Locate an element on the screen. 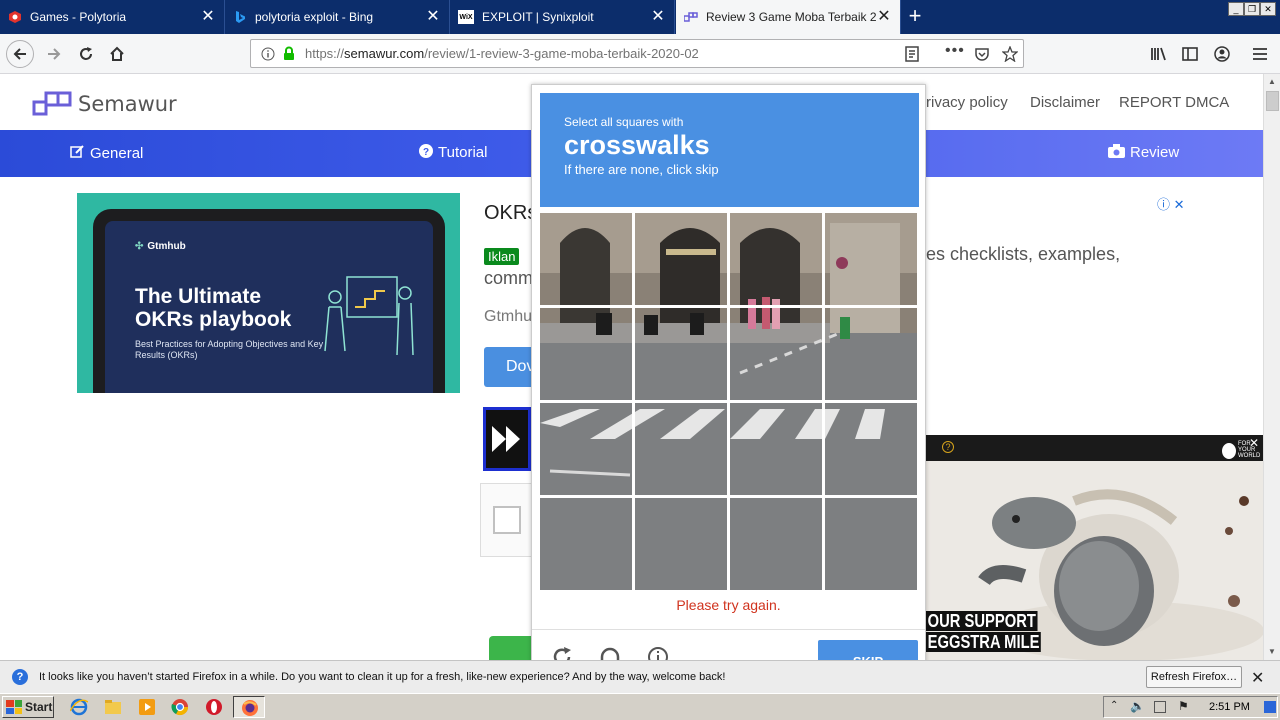  tab-polytoria: Games - Polytoria ✕ is located at coordinates (112, 17).